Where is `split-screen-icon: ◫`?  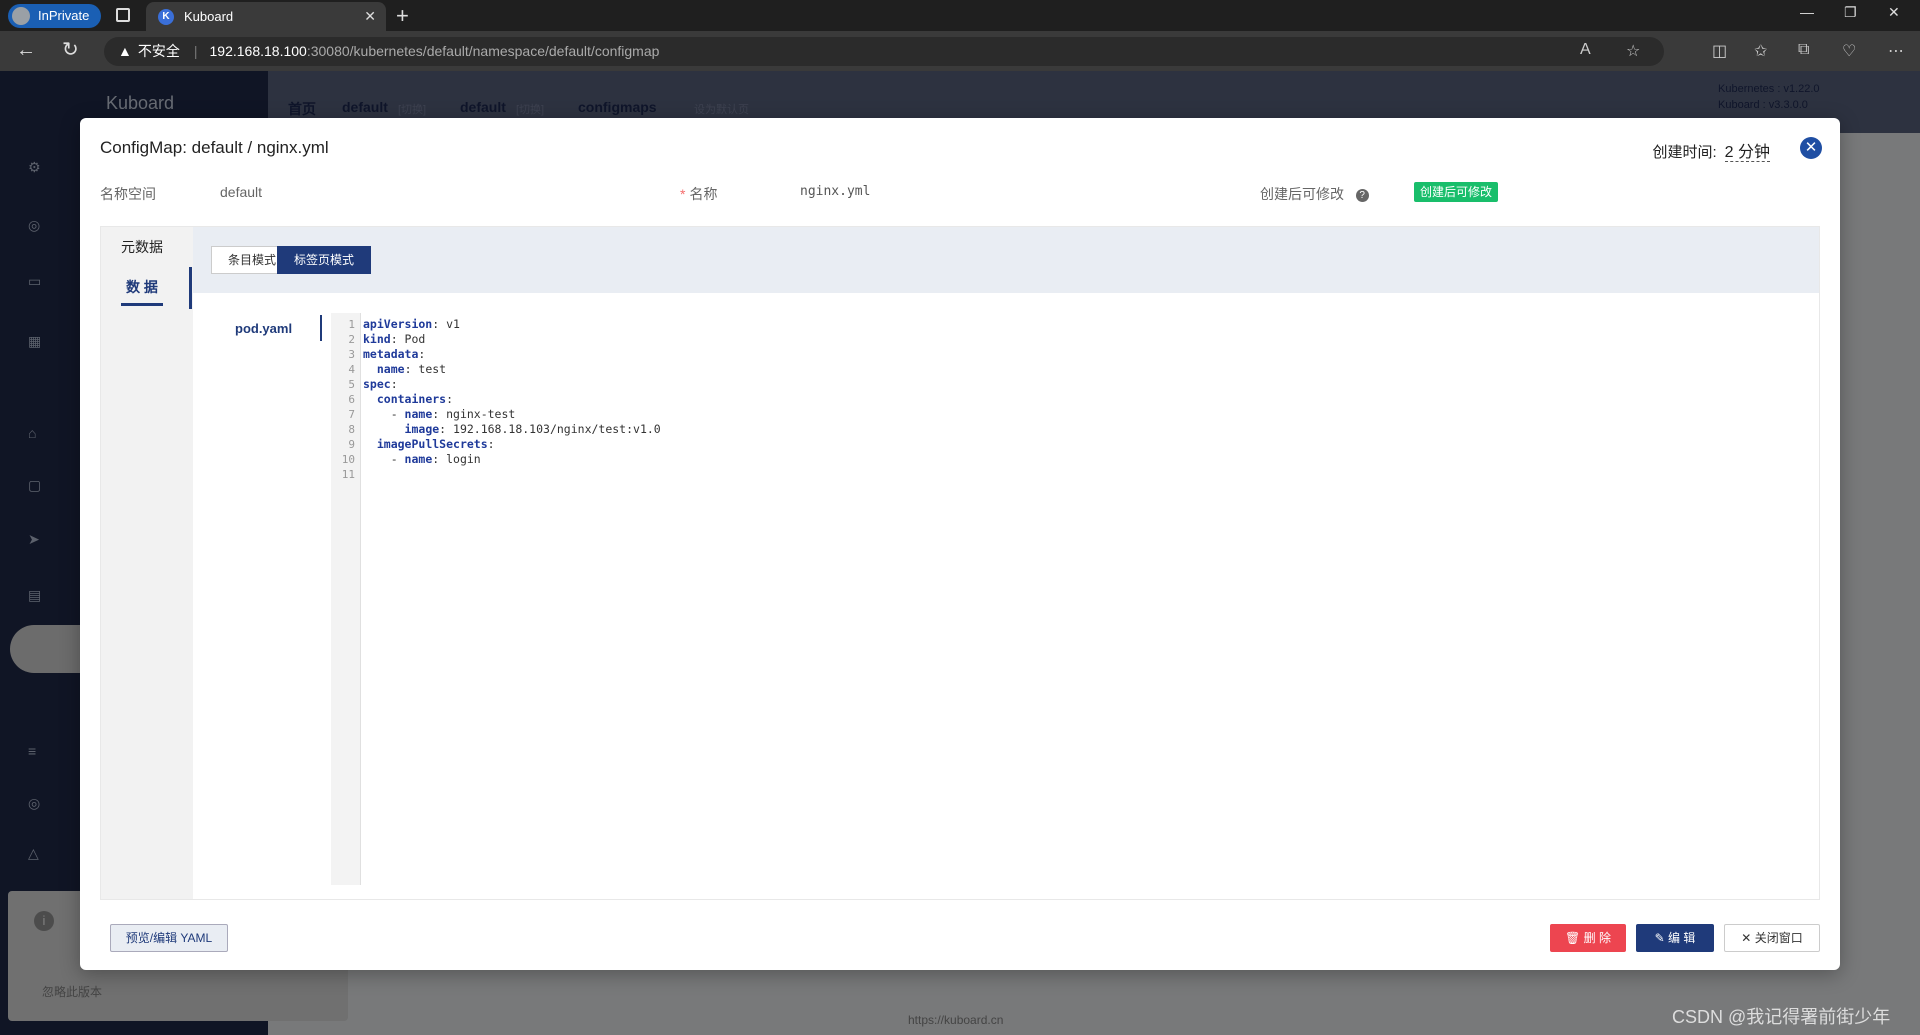 split-screen-icon: ◫ is located at coordinates (1719, 51).